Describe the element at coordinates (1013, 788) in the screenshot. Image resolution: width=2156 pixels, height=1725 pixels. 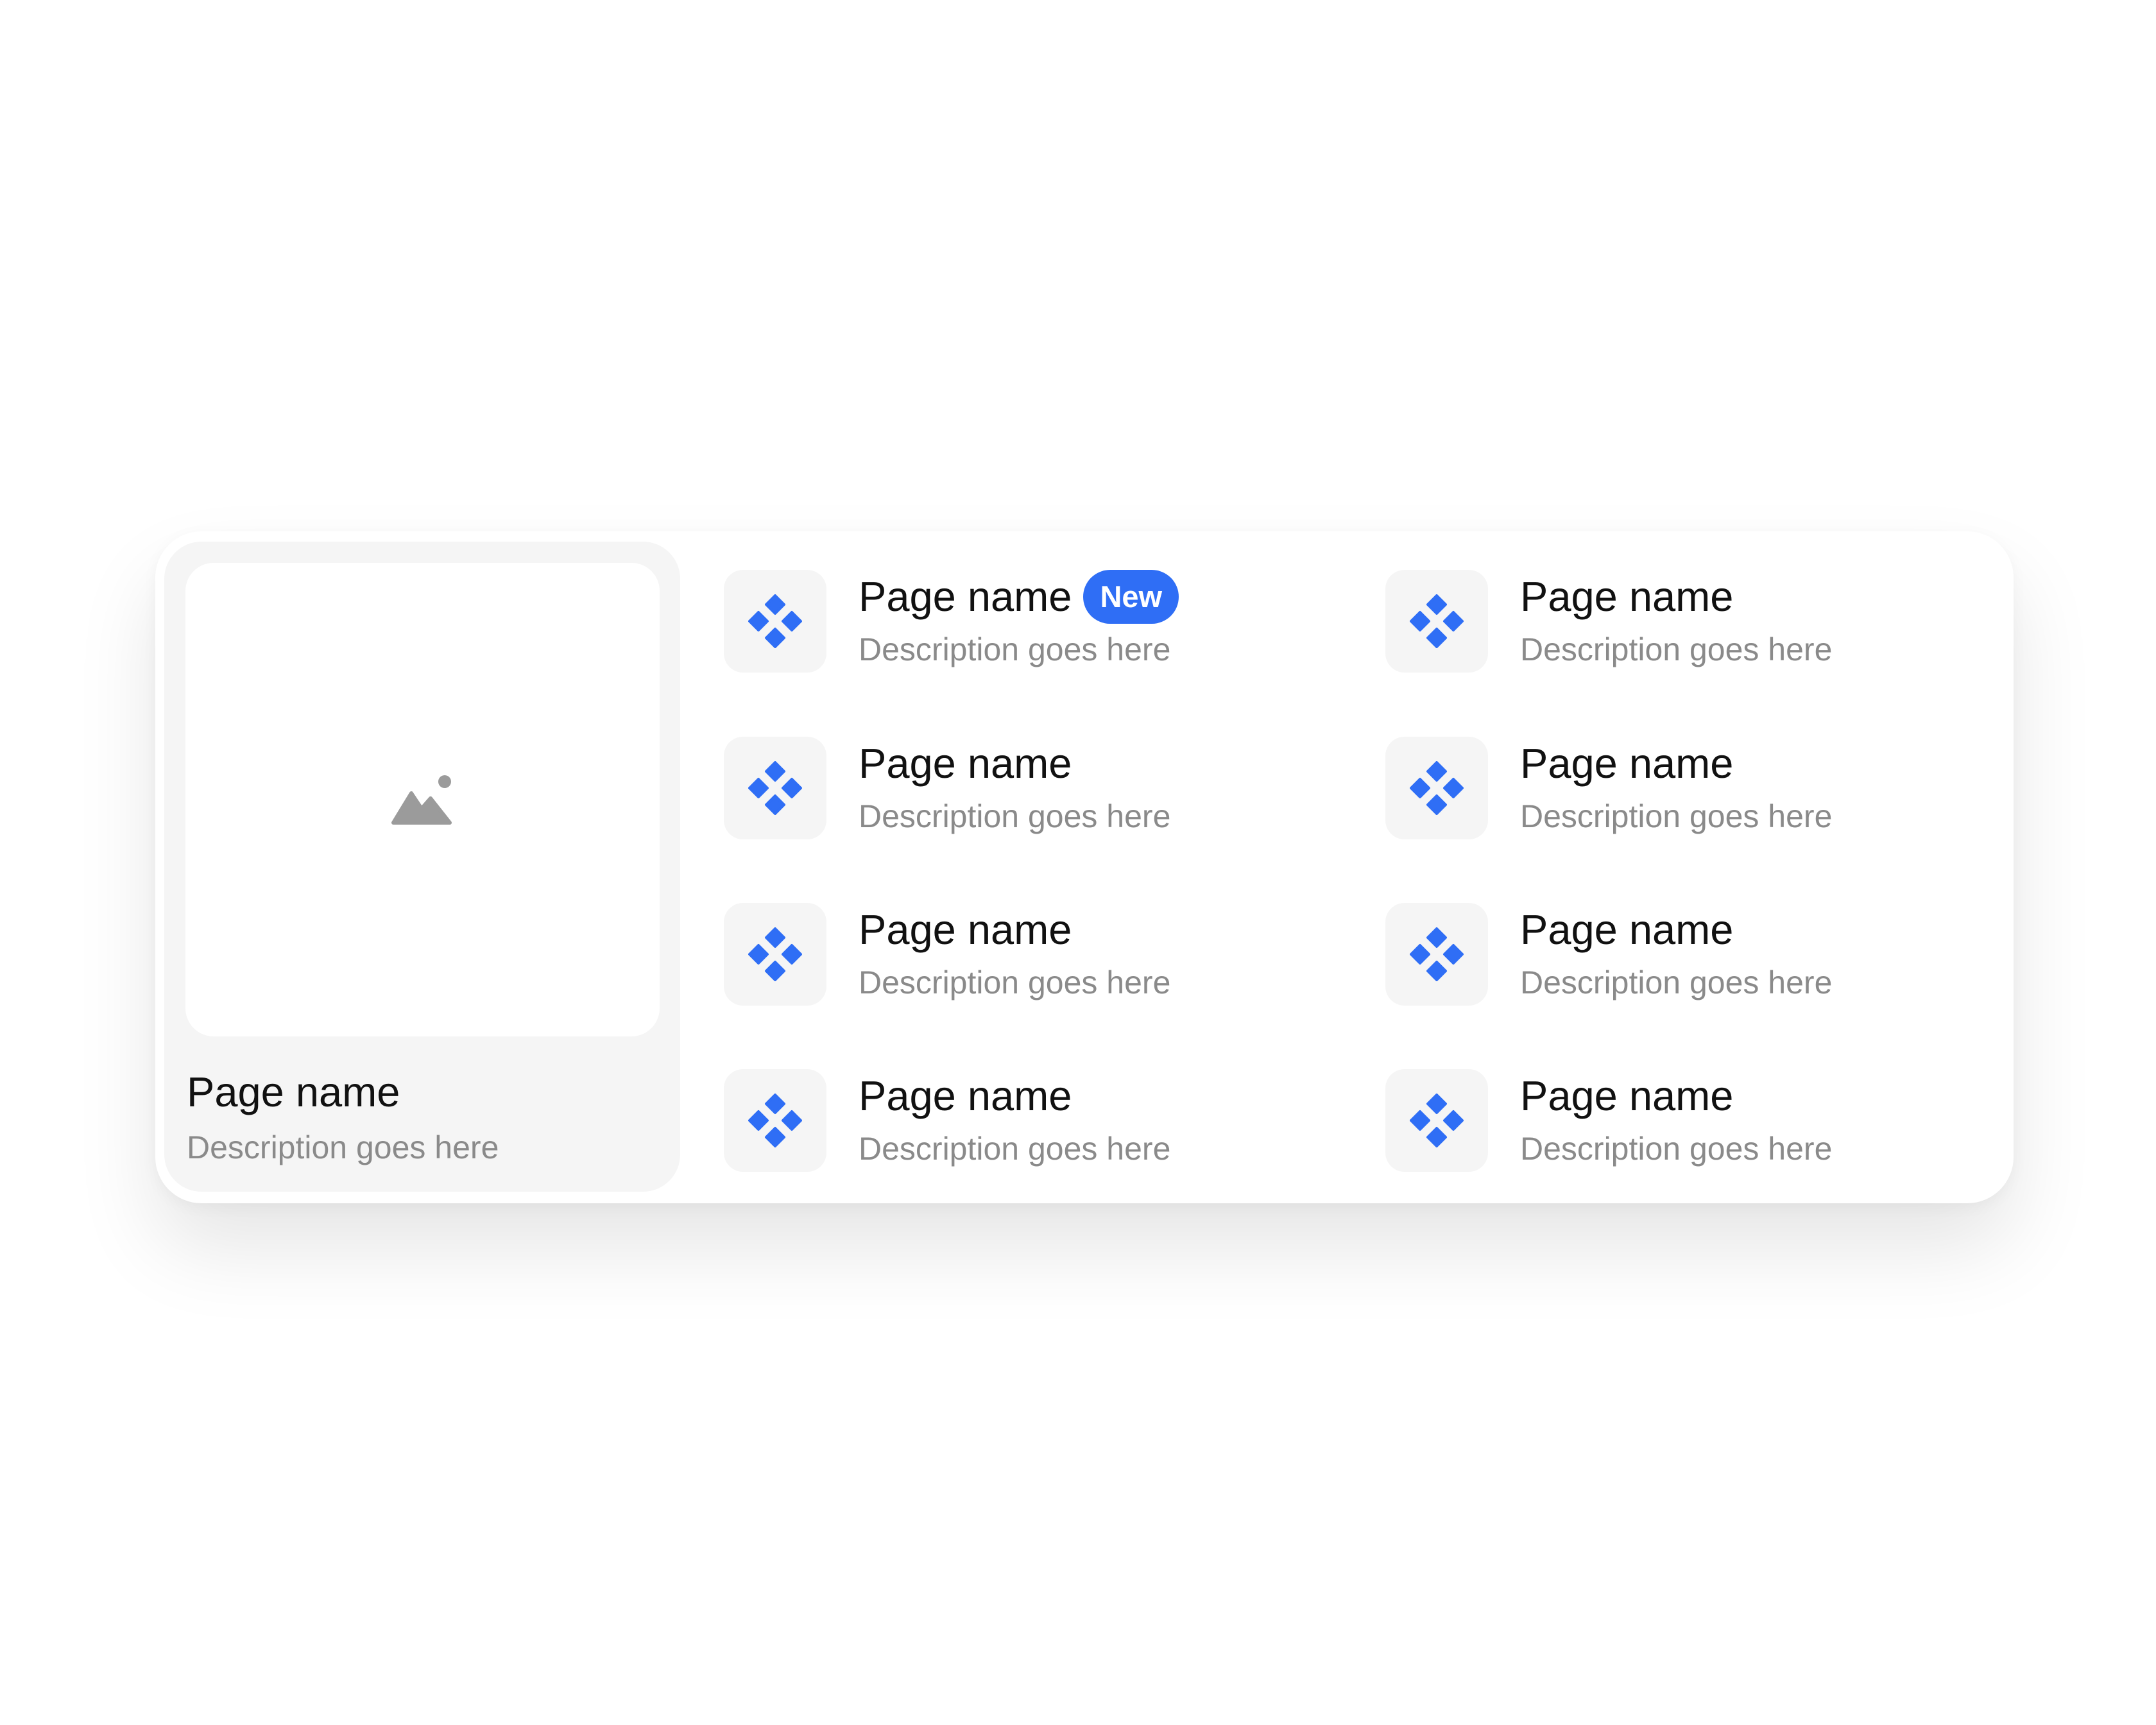
I see `menu-item-2: Page name Description goes here` at that location.